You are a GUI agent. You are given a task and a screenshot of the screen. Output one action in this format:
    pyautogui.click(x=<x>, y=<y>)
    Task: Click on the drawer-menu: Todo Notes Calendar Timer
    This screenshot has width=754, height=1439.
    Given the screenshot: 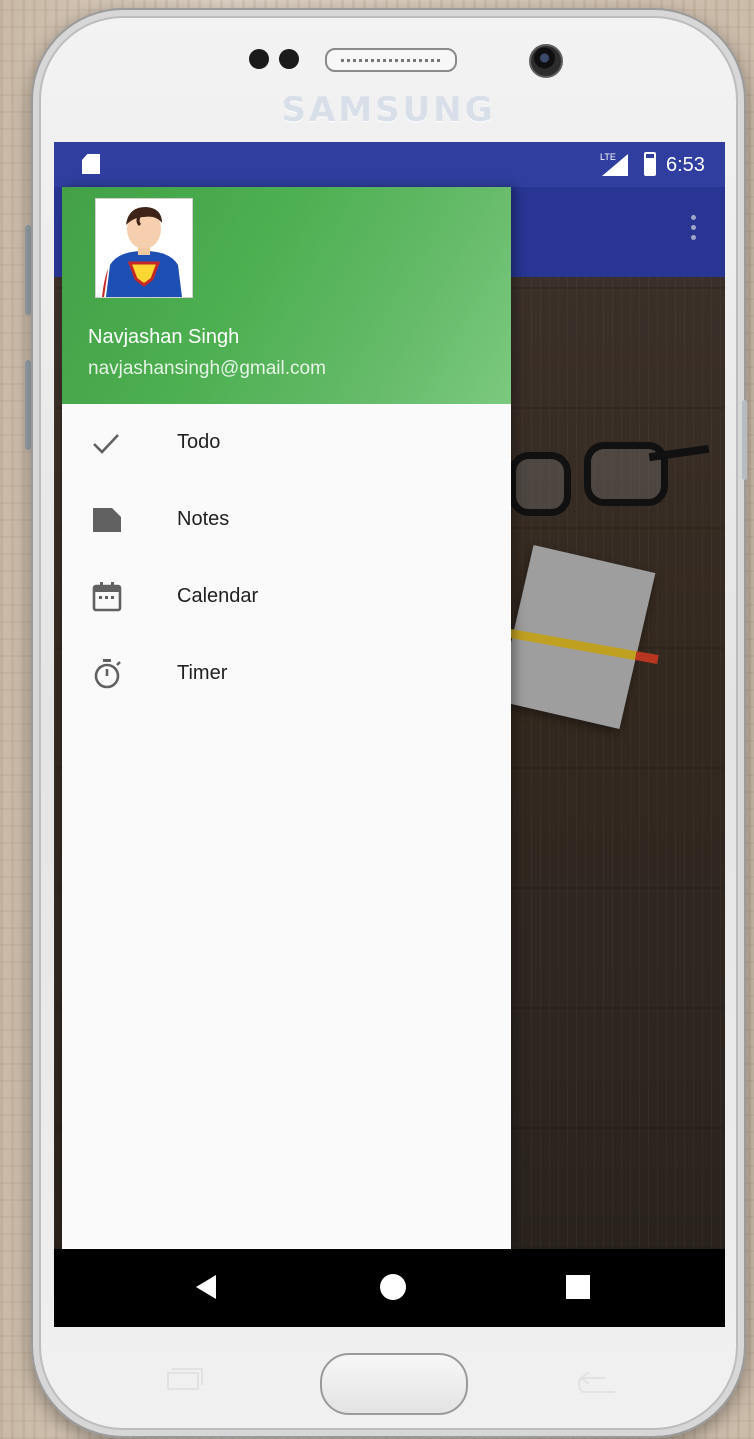 What is the action you would take?
    pyautogui.click(x=286, y=558)
    